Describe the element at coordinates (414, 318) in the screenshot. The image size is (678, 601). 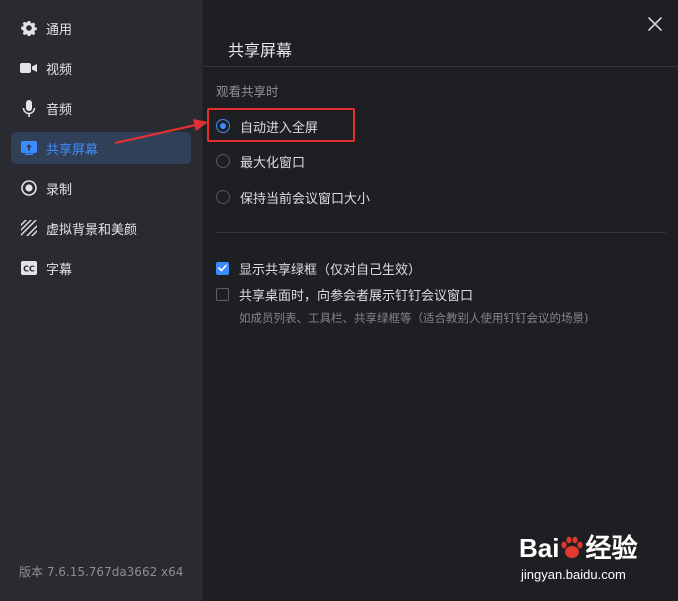
I see `hint-text: 如成员列表、工具栏、共享绿框等（适合教别人使用钉钉会议的场景)` at that location.